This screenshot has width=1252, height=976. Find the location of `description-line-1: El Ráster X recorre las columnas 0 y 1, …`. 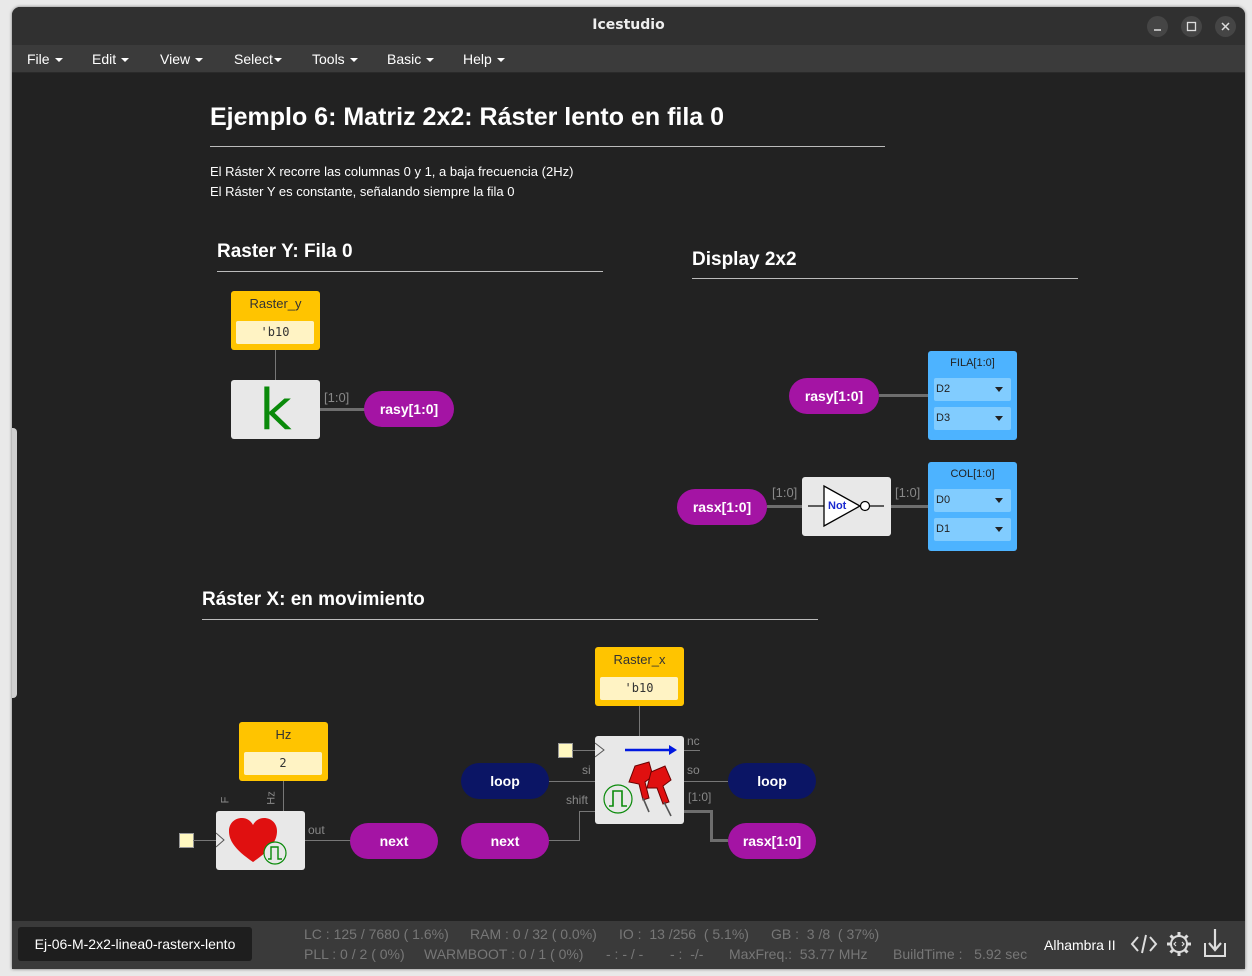

description-line-1: El Ráster X recorre las columnas 0 y 1, … is located at coordinates (392, 171).